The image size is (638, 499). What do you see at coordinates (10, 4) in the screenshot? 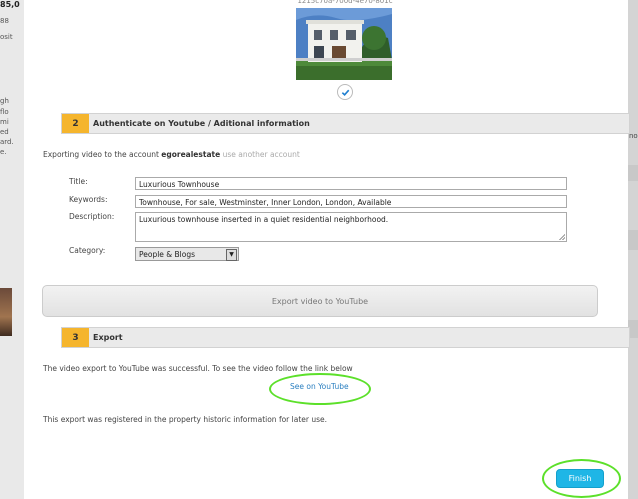
I see `bg-fragment: 85,0` at bounding box center [10, 4].